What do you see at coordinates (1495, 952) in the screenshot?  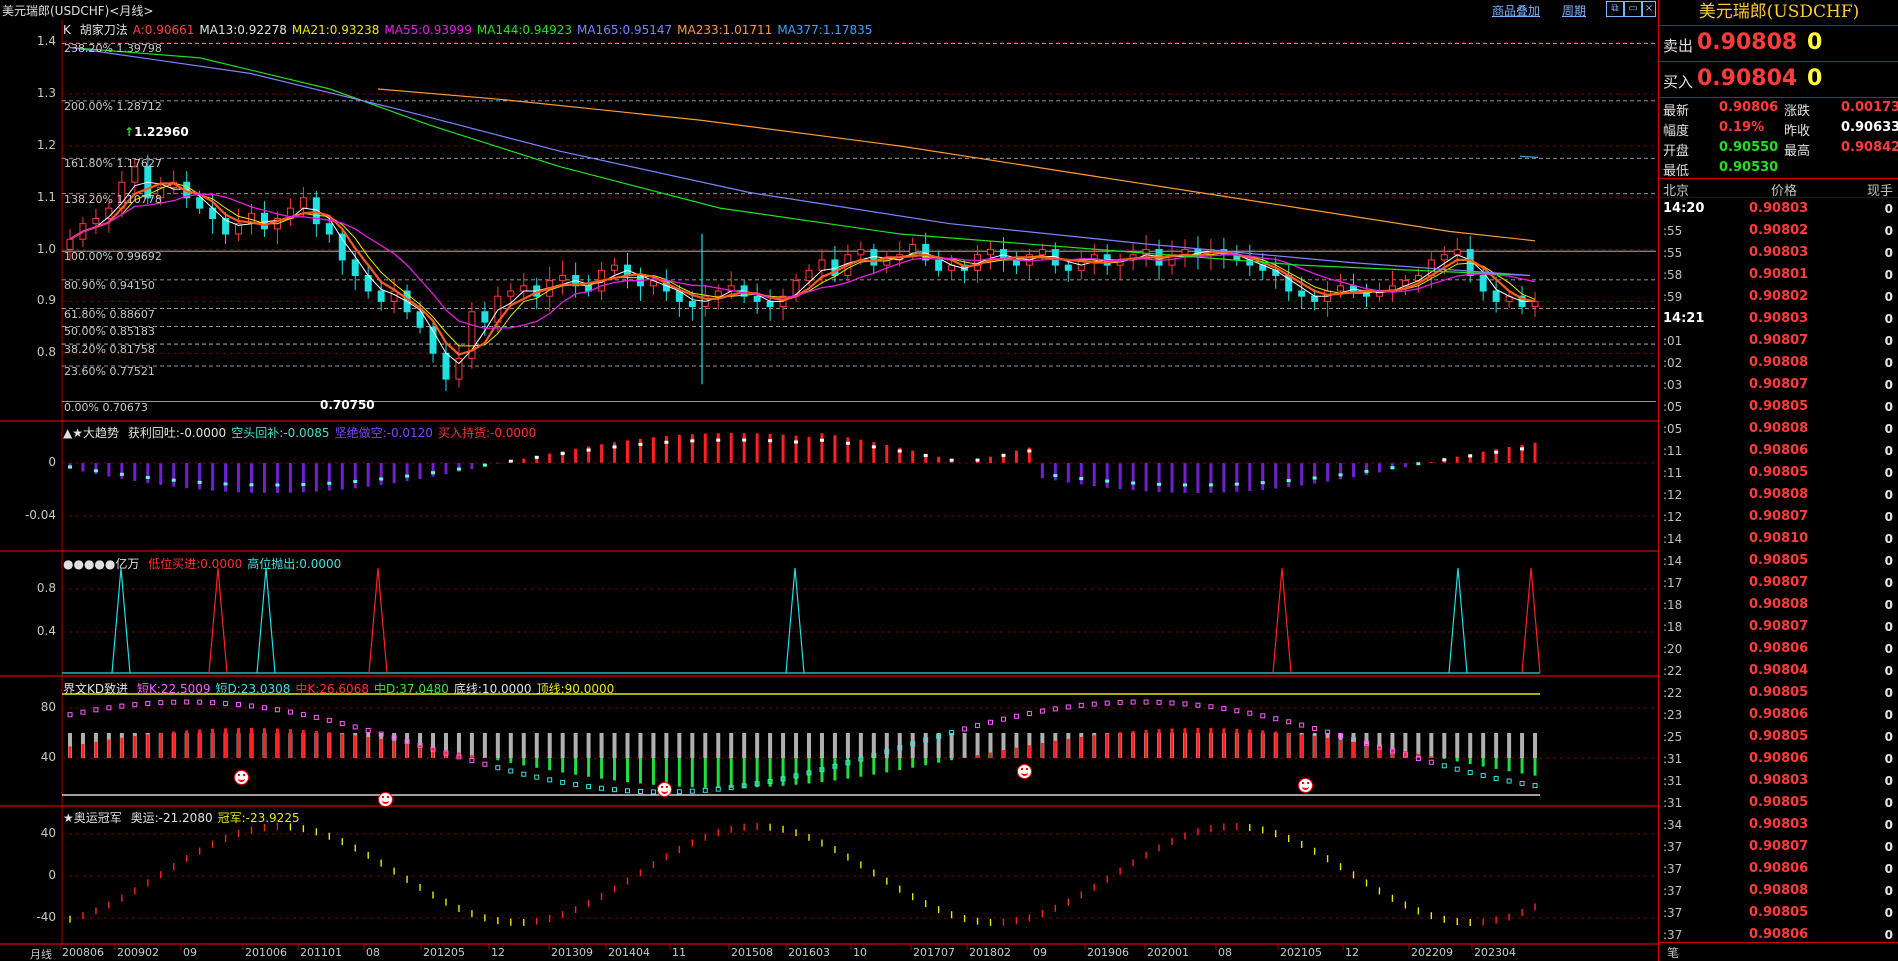 I see `x-tick: 202304` at bounding box center [1495, 952].